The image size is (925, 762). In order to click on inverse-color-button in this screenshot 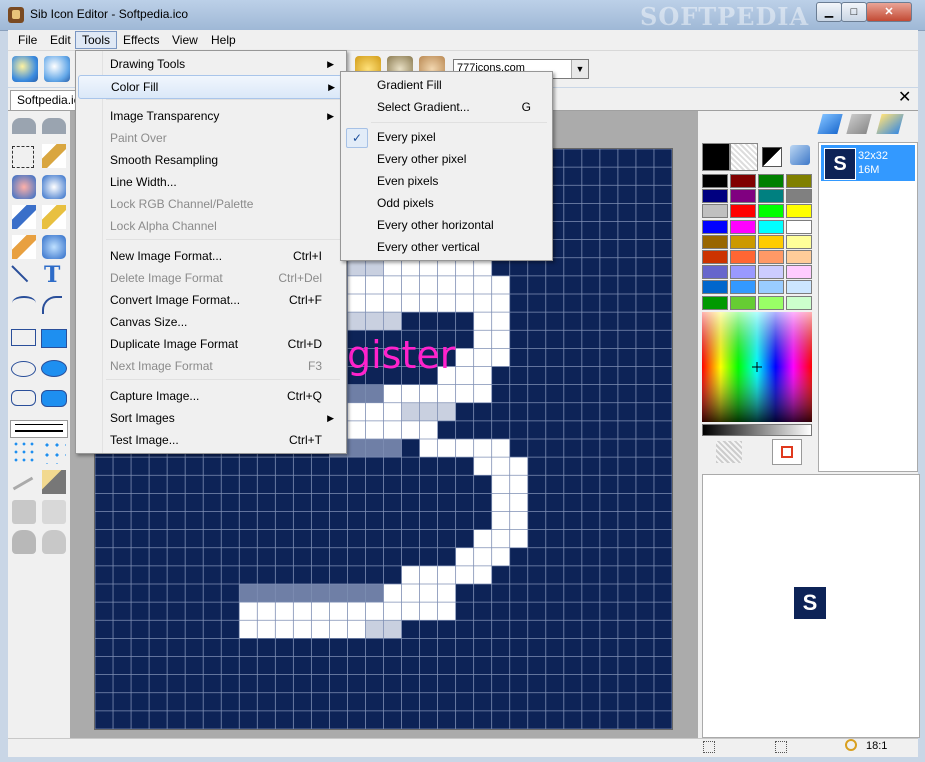, I will do `click(787, 452)`.